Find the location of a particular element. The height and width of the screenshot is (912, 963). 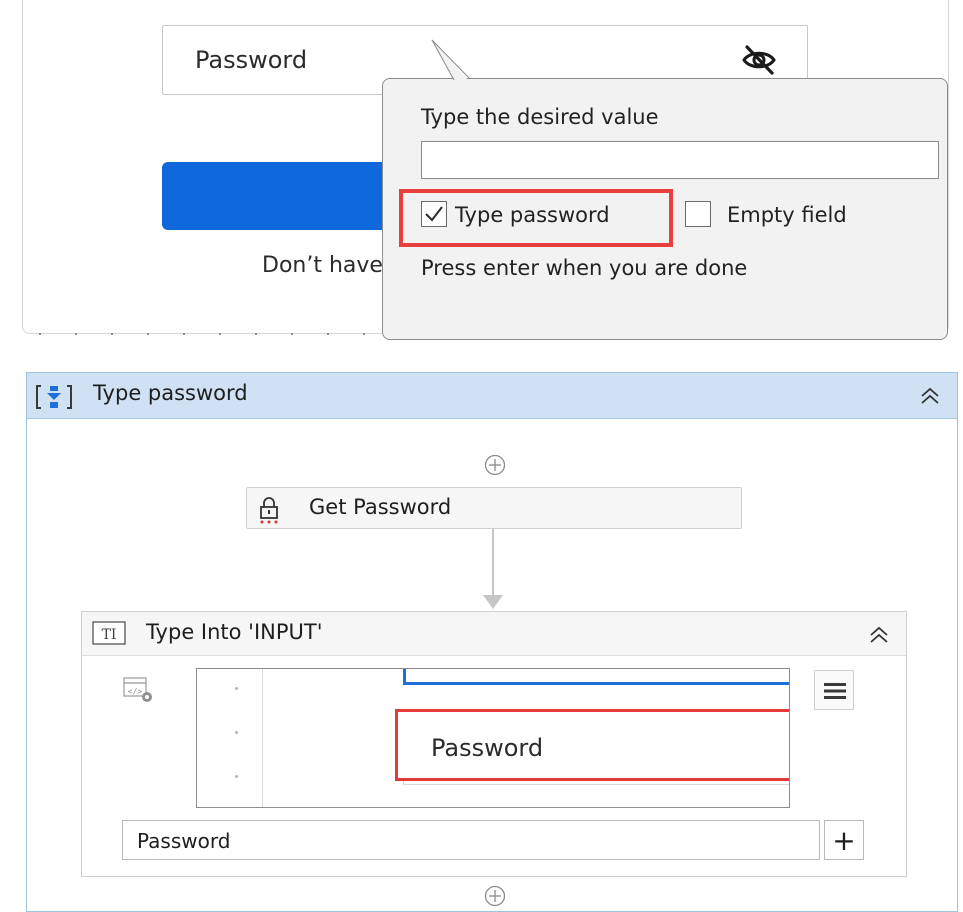

eye-slash-icon is located at coordinates (759, 60).